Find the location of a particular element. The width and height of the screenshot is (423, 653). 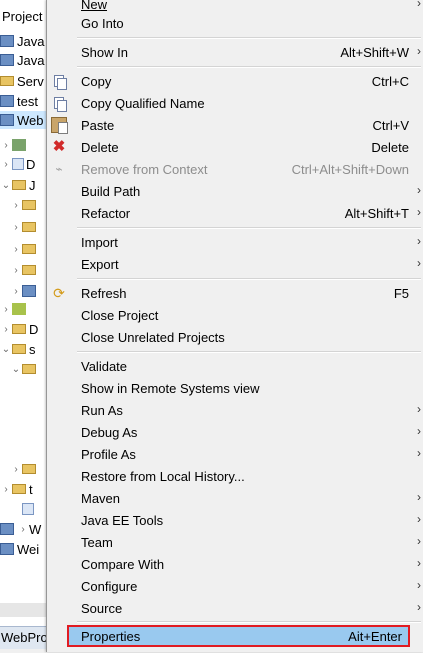

paste-icon is located at coordinates (59, 125).